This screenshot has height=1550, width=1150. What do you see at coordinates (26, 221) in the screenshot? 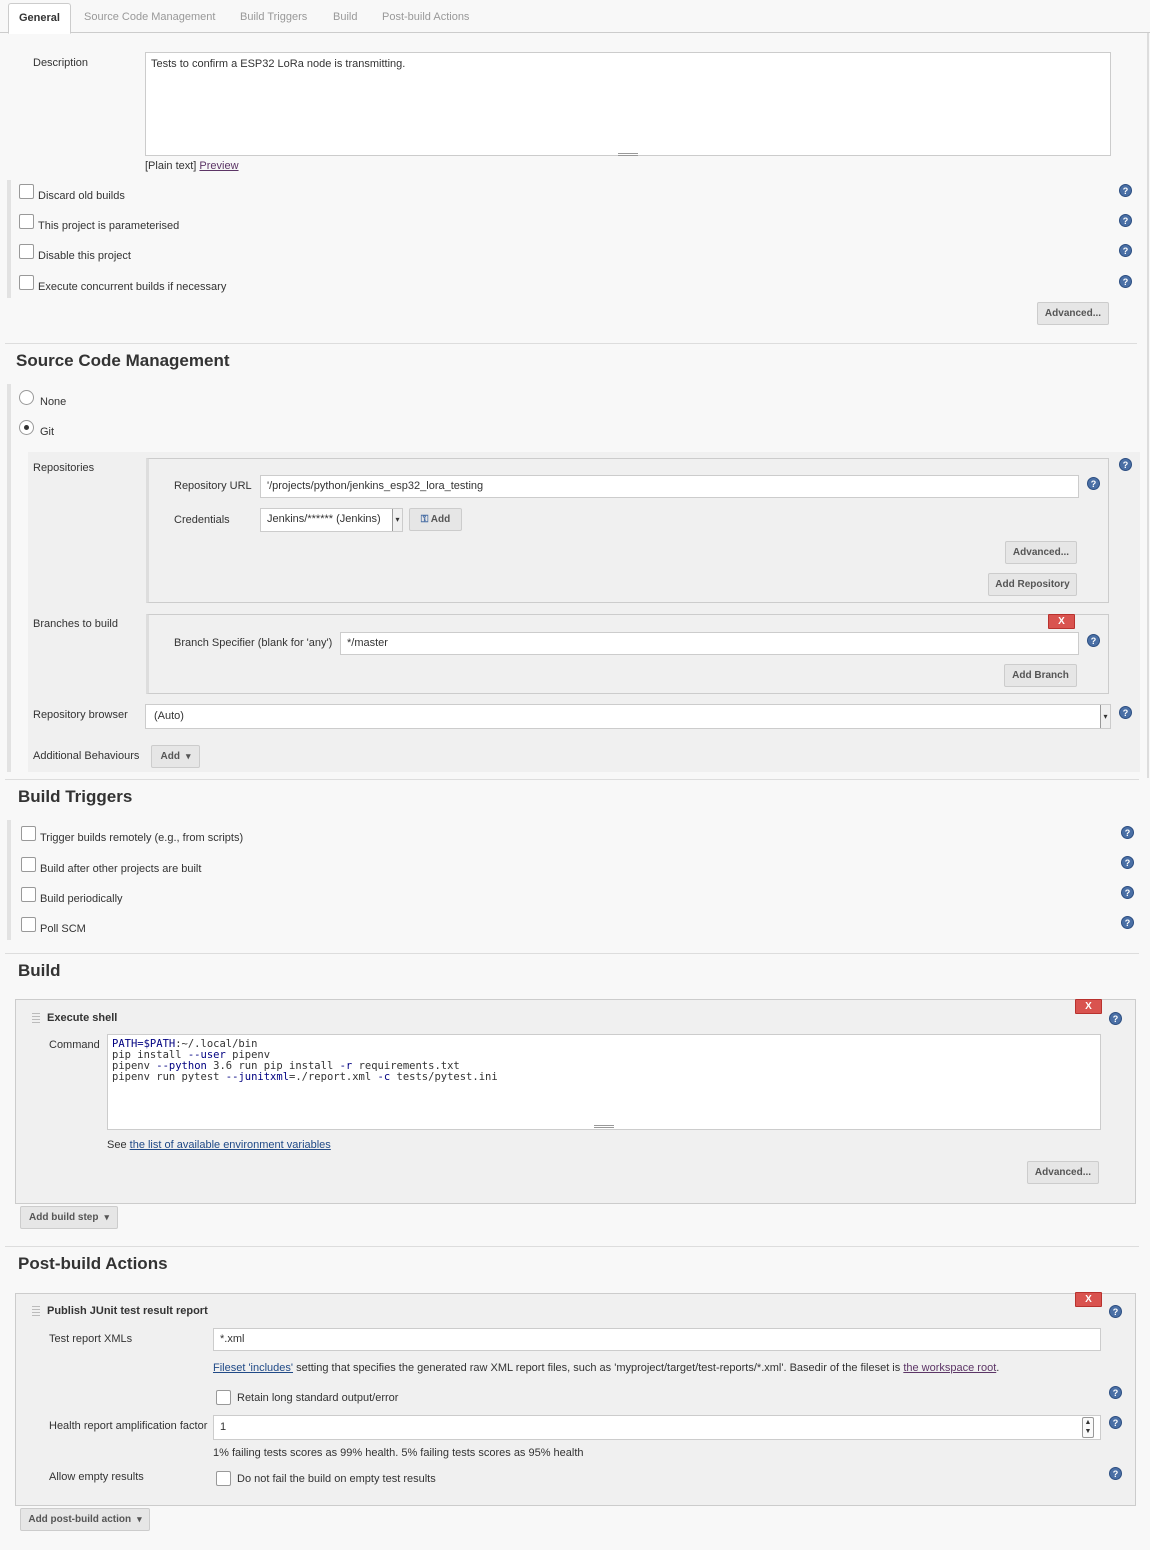
I see `parameterised-checkbox` at bounding box center [26, 221].